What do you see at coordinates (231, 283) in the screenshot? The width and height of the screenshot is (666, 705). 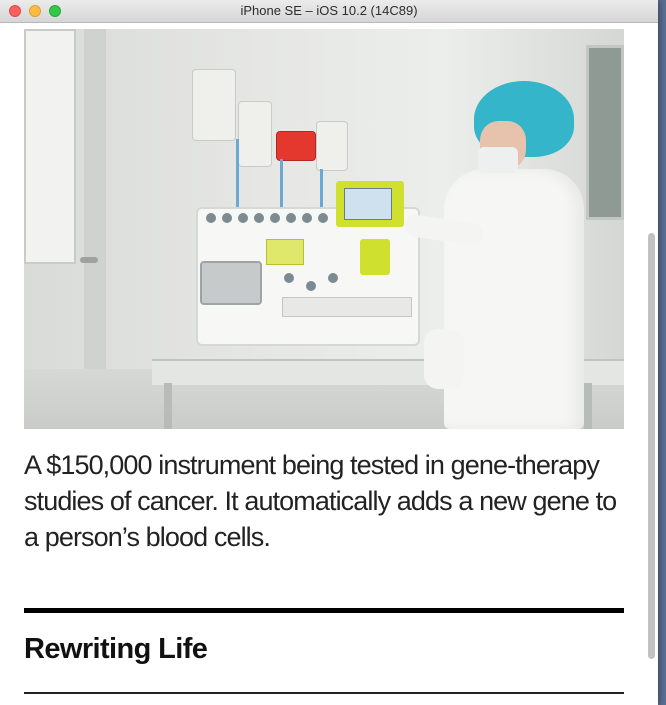 I see `centrifuge-chamber` at bounding box center [231, 283].